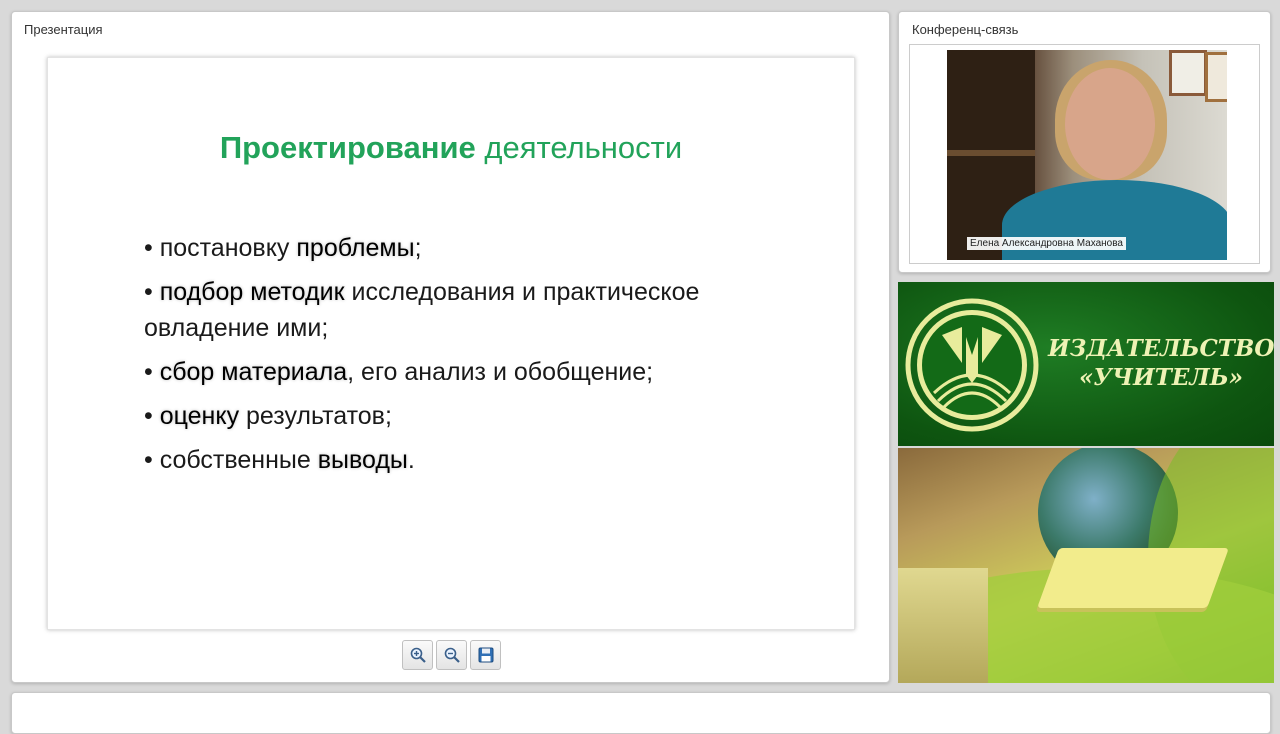  Describe the element at coordinates (355, 248) in the screenshot. I see `bullet-highlight: проблемы` at that location.